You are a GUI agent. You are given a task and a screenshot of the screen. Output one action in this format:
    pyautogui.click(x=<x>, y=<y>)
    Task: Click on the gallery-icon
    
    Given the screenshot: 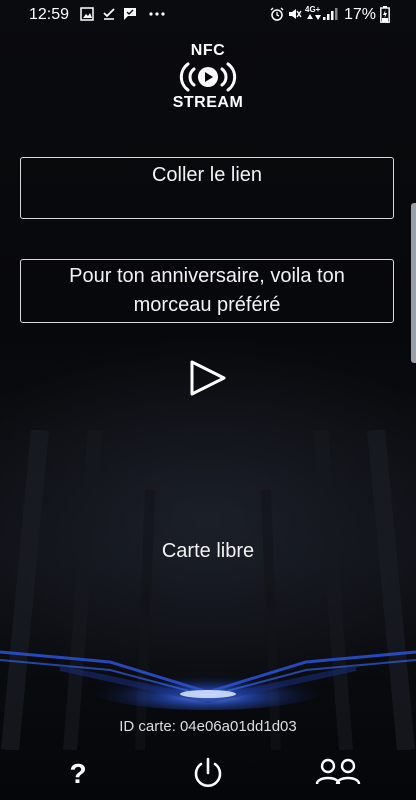 What is the action you would take?
    pyautogui.click(x=87, y=14)
    